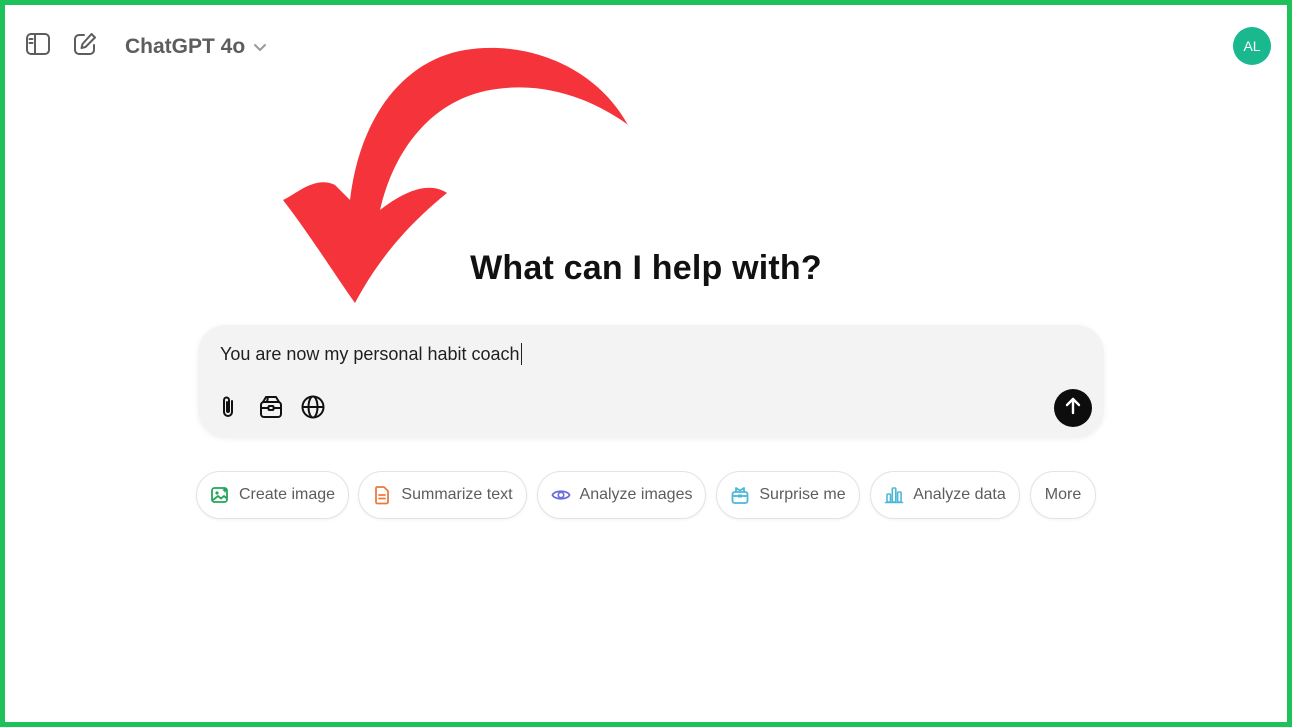  I want to click on top-bar: ChatGPT 4o AL, so click(646, 47).